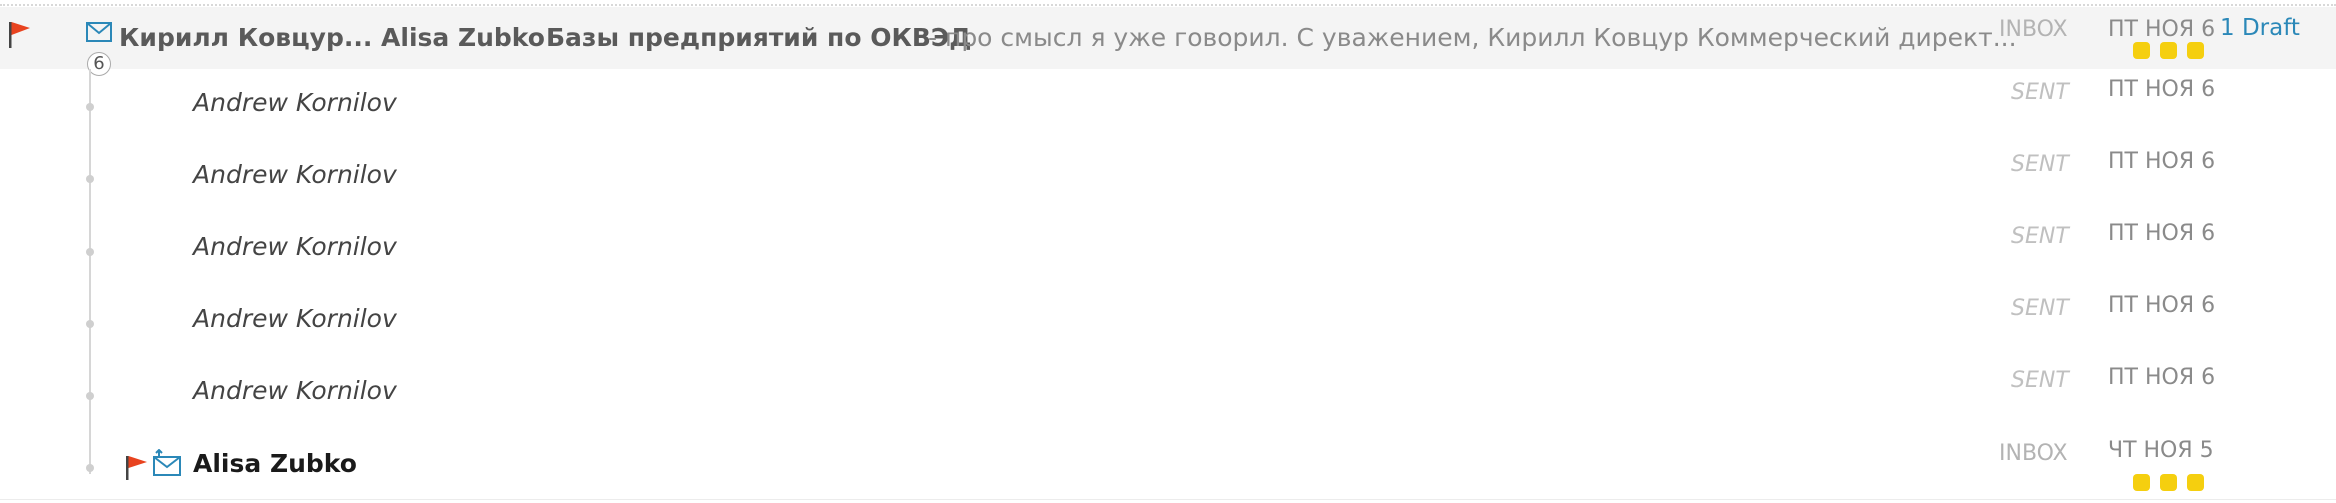  What do you see at coordinates (2162, 29) in the screenshot?
I see `thread-date: ПТ НОЯ 6` at bounding box center [2162, 29].